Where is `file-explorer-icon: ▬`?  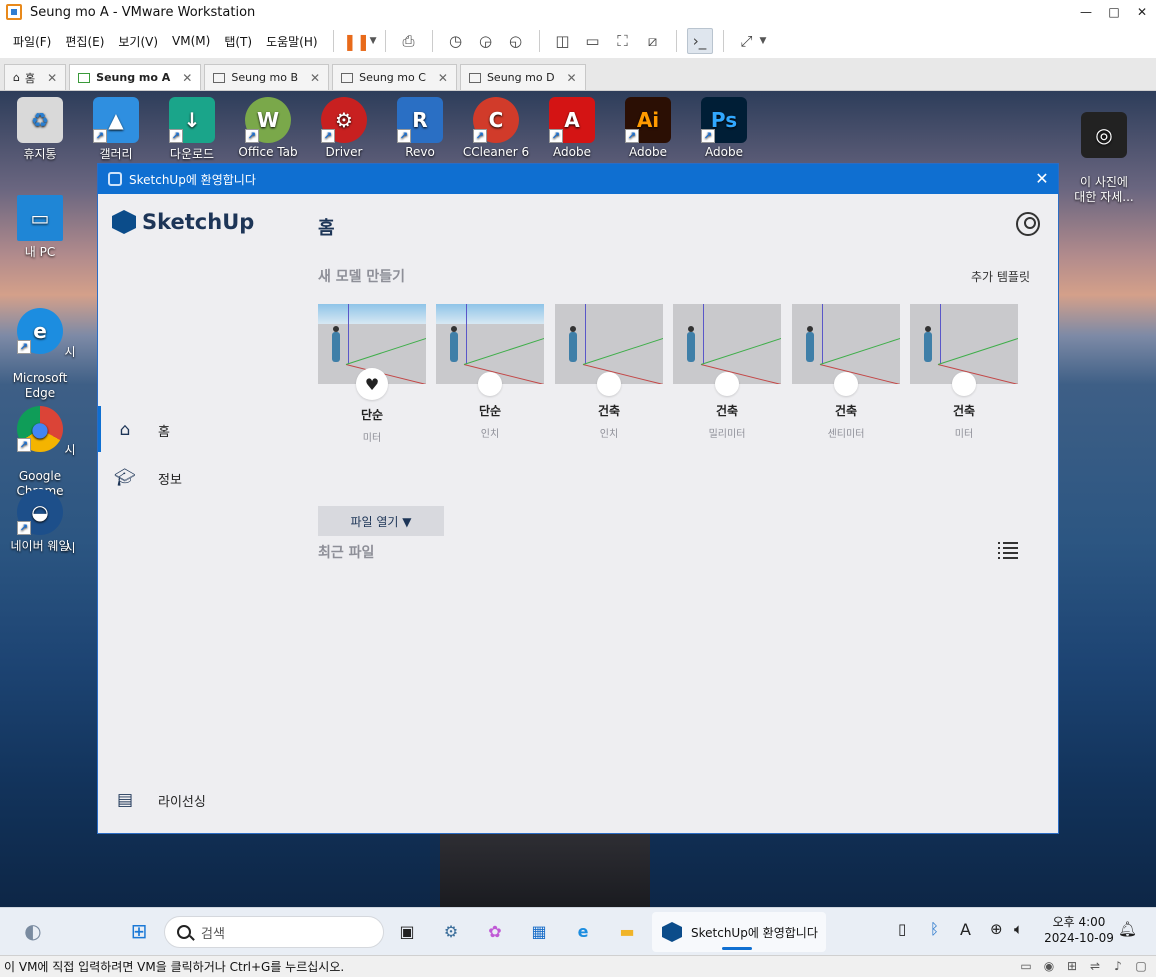
file-explorer-icon: ▬ is located at coordinates (627, 931).